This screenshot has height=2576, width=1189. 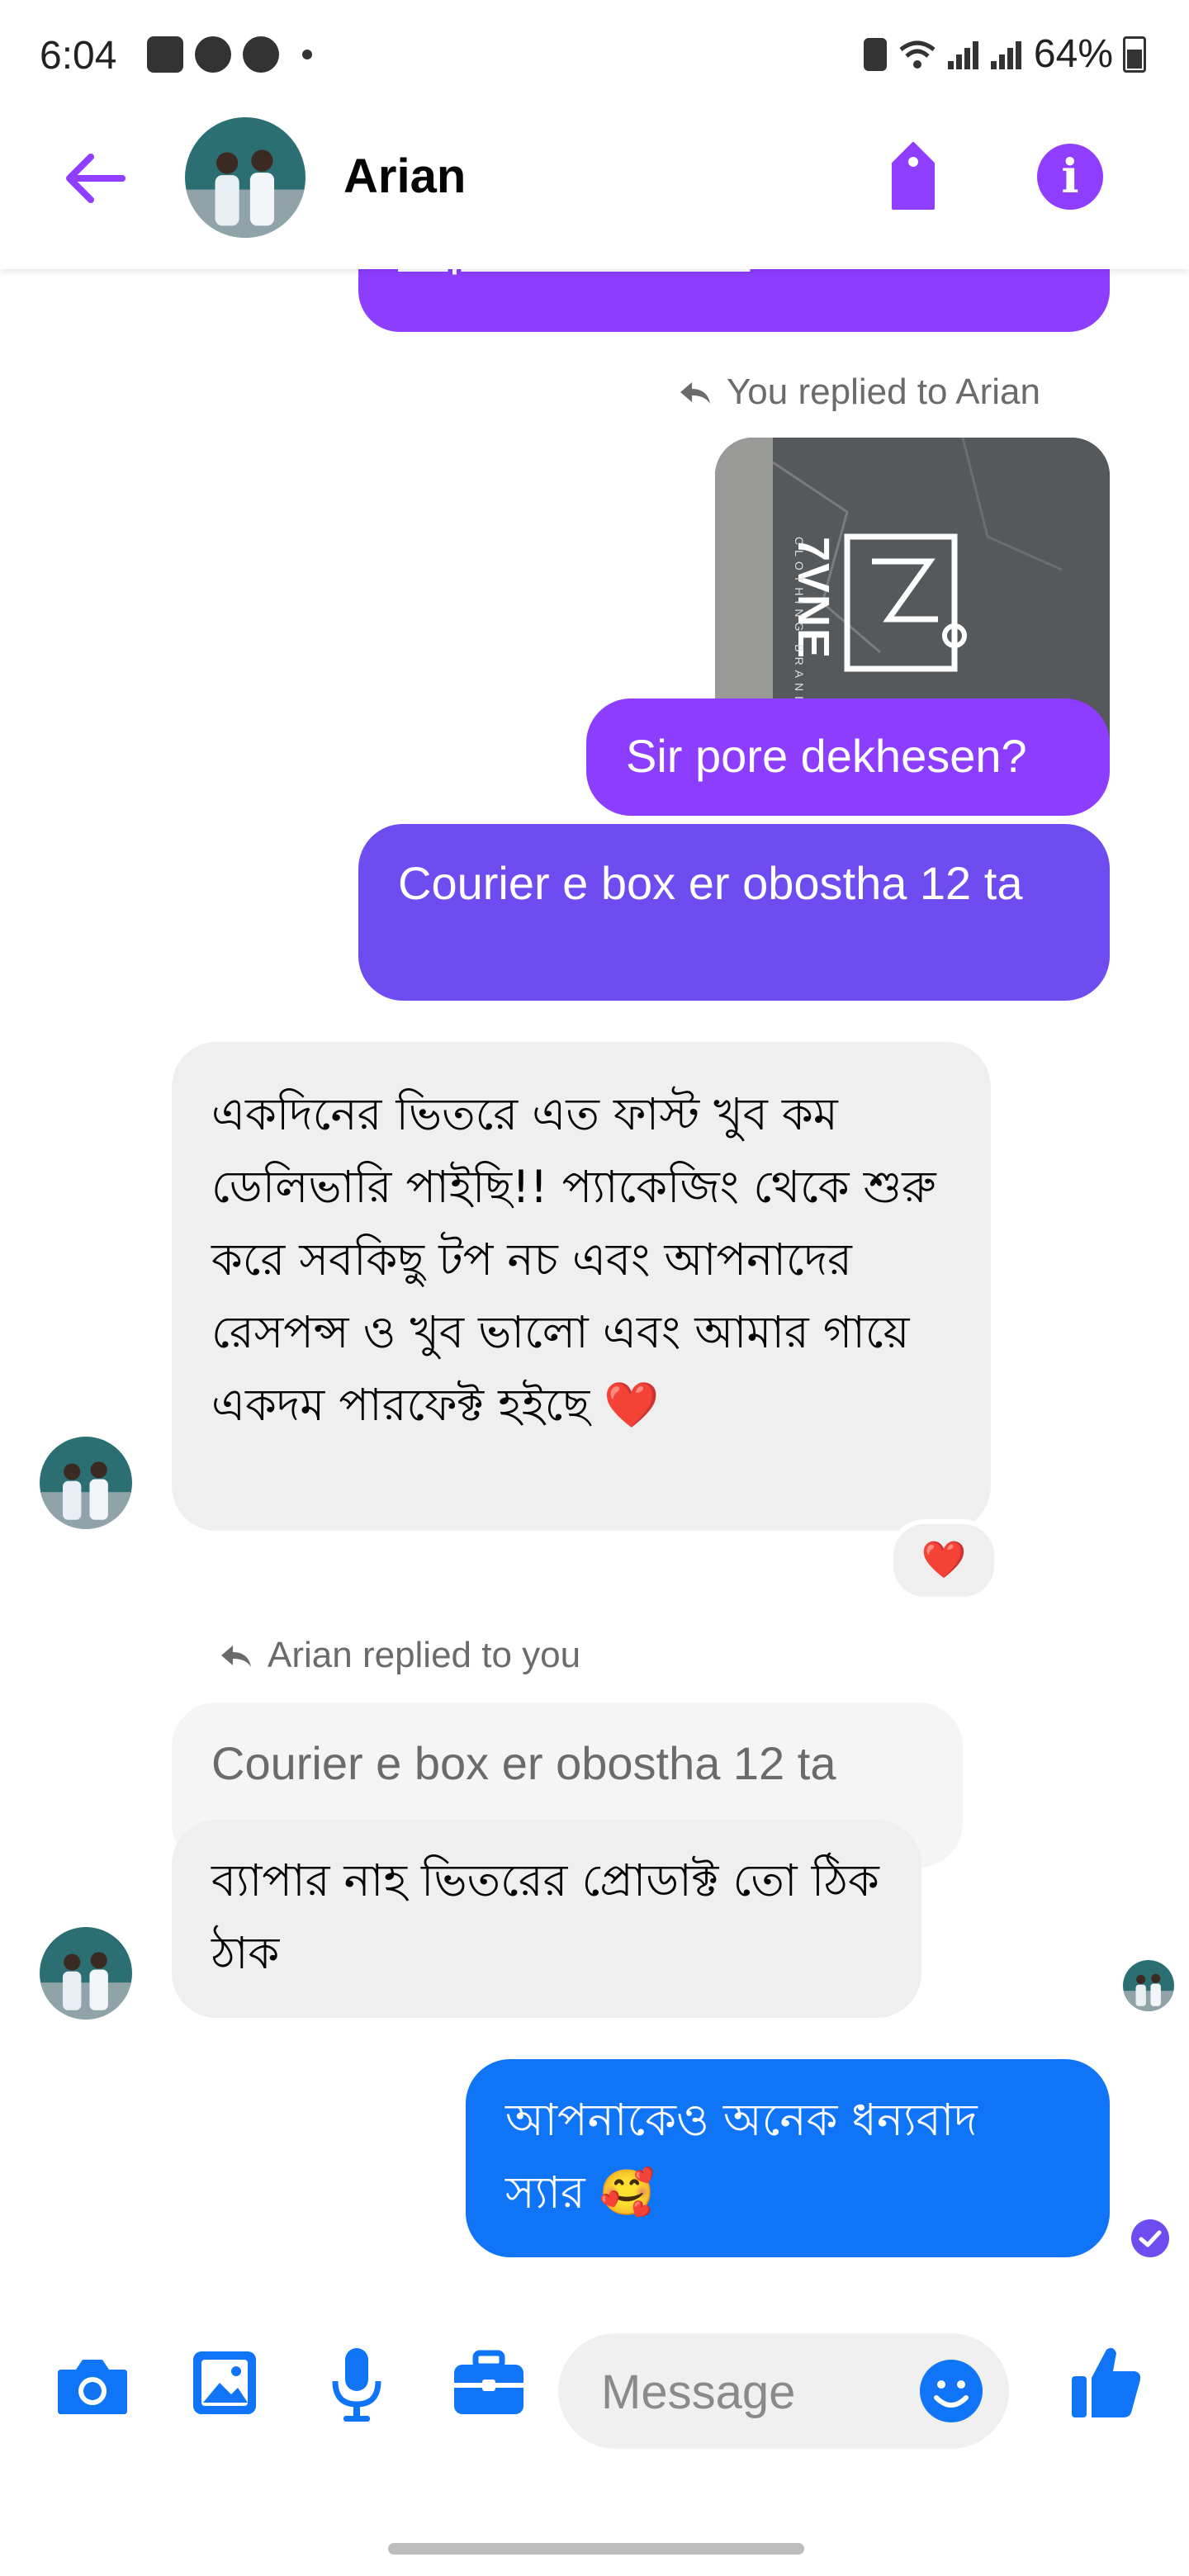 I want to click on status-time: 6:04, so click(x=78, y=56).